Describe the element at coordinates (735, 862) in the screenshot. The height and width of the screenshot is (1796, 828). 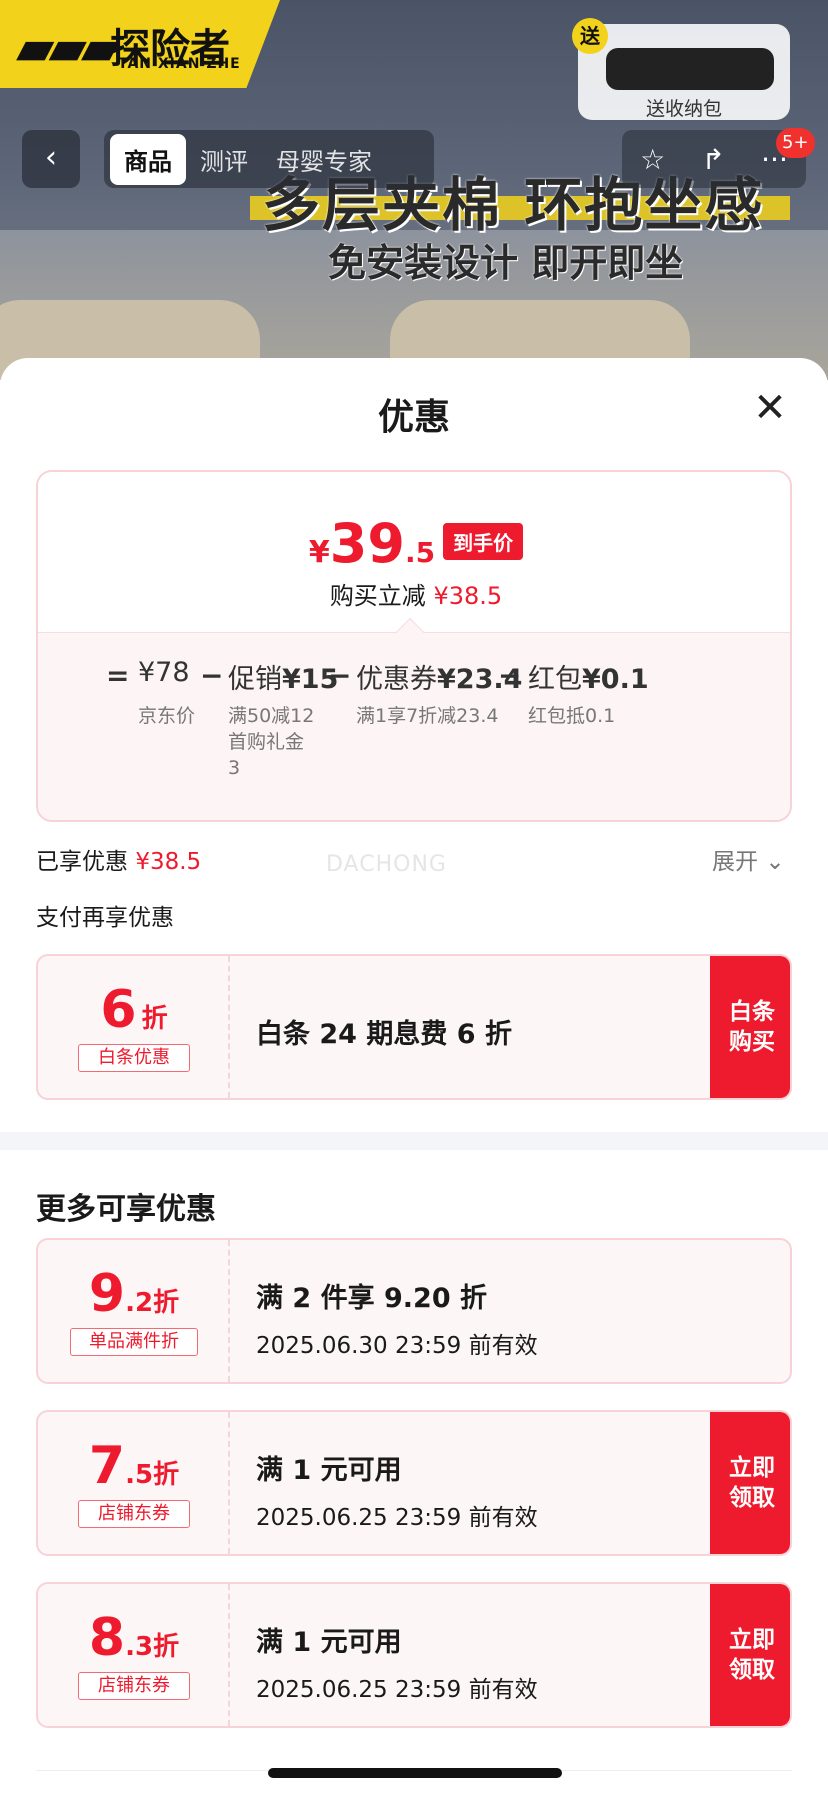
I see `expand-label: 展开` at that location.